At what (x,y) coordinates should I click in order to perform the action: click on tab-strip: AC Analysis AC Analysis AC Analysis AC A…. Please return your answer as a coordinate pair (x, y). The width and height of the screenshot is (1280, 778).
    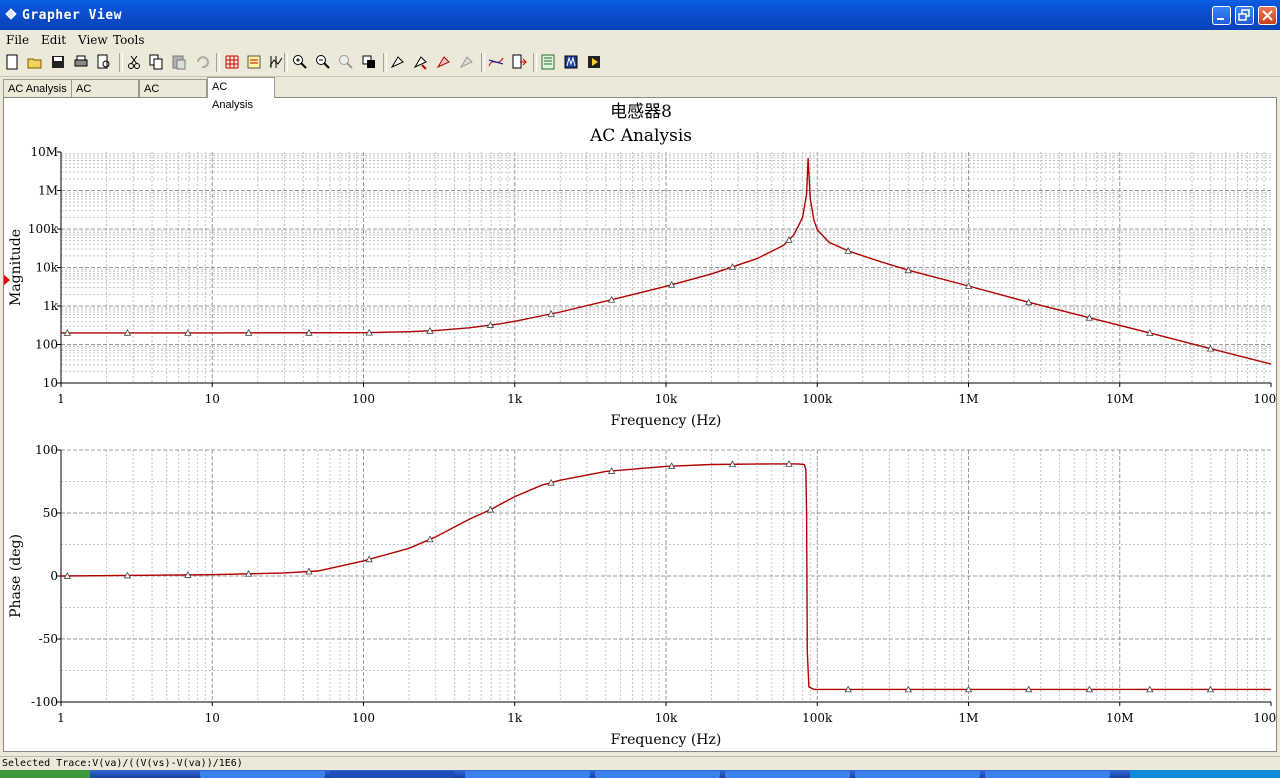
    Looking at the image, I should click on (640, 95).